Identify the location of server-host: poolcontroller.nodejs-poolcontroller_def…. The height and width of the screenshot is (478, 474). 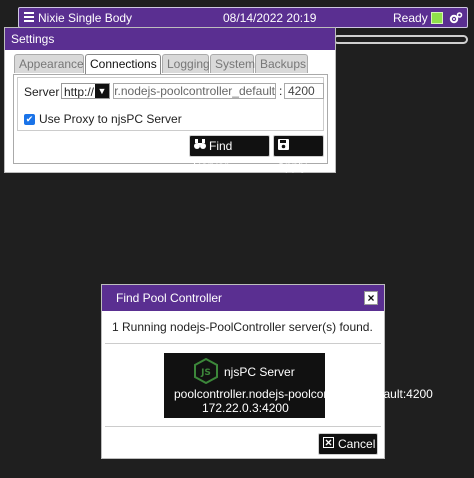
(303, 394).